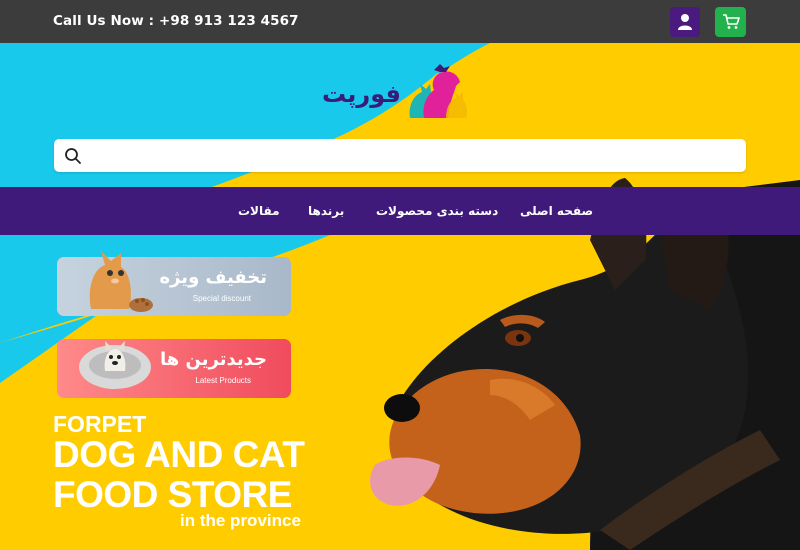 The image size is (800, 550). Describe the element at coordinates (240, 520) in the screenshot. I see `hero-subline: in the province` at that location.